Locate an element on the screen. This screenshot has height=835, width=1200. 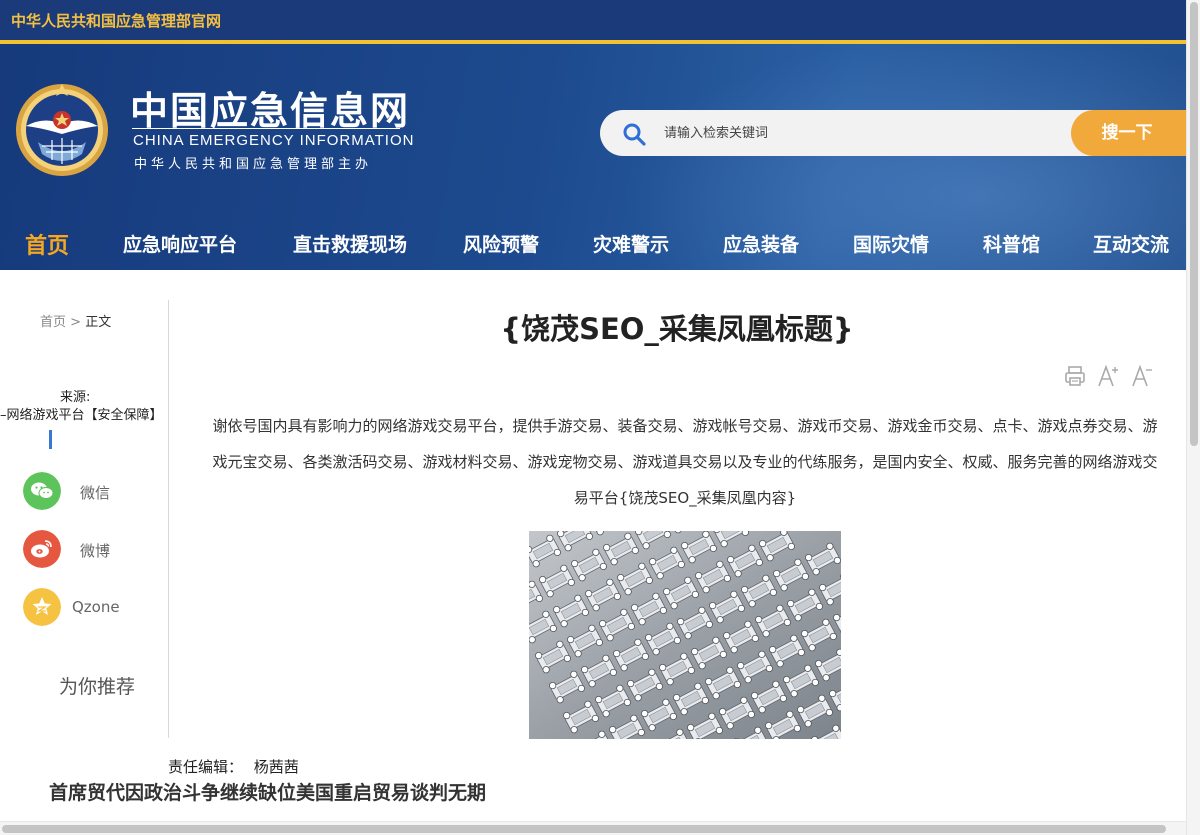
breadcrumb-current: 正文 is located at coordinates (98, 322).